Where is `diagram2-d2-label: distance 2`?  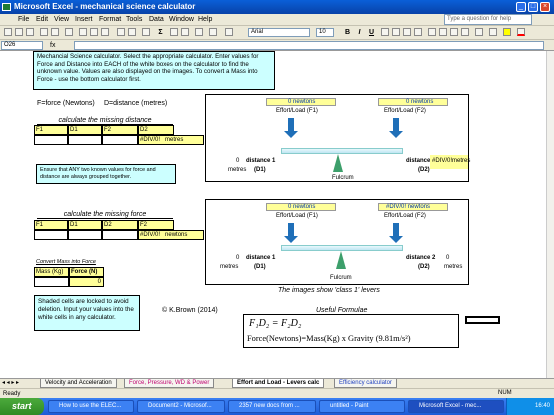
diagram2-d2-label: distance 2 is located at coordinates (421, 258).